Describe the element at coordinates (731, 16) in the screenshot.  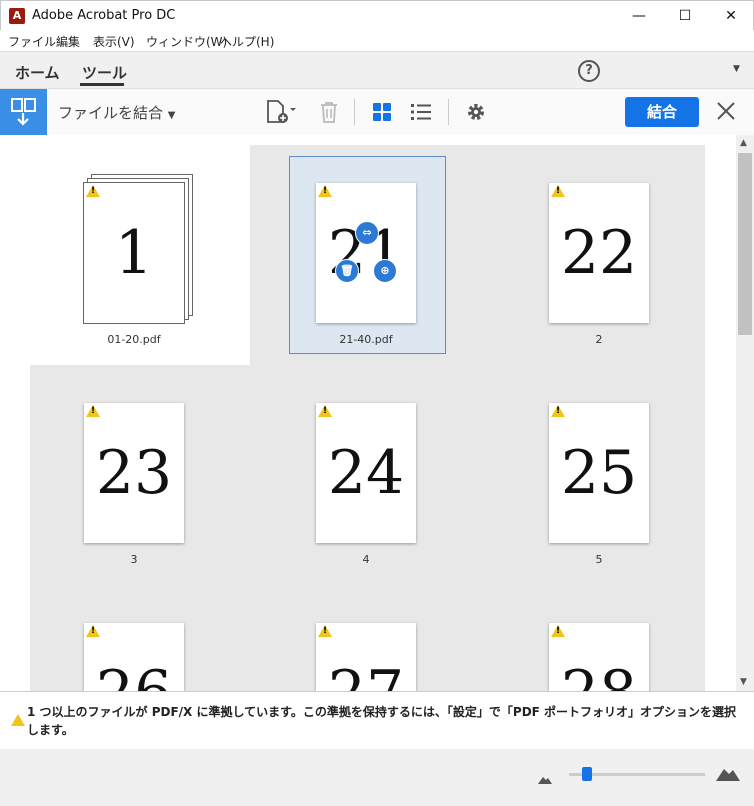
I see `close-window-button: ✕` at that location.